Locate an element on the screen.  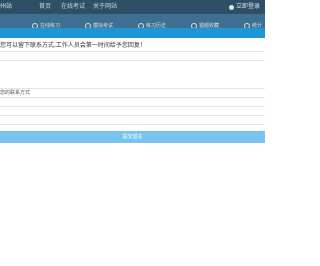
nav-exam-link: 在线考试 is located at coordinates (73, 7).